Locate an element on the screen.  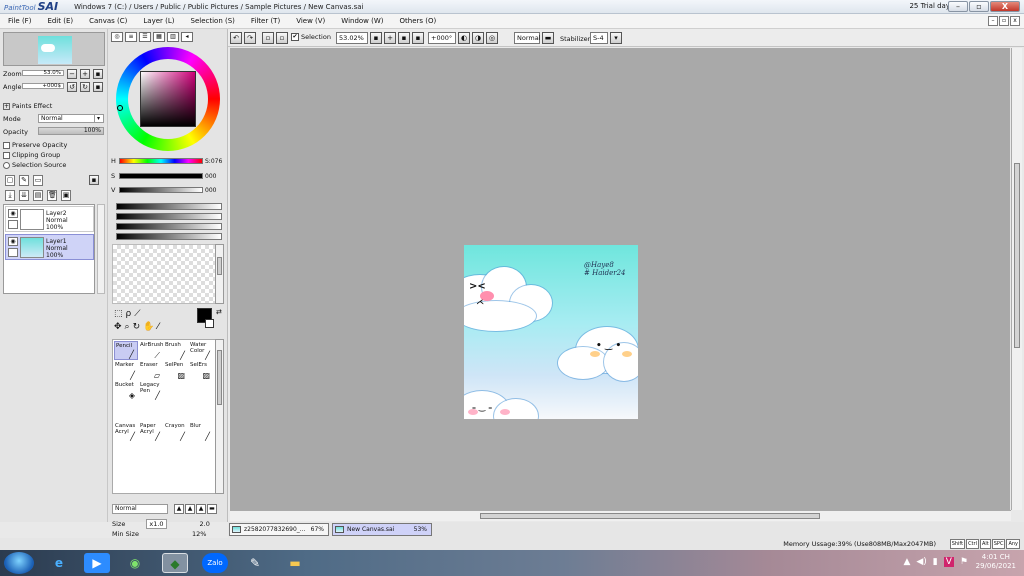
tool-airbrush: AirBrush ⟋ is located at coordinates (151, 350).